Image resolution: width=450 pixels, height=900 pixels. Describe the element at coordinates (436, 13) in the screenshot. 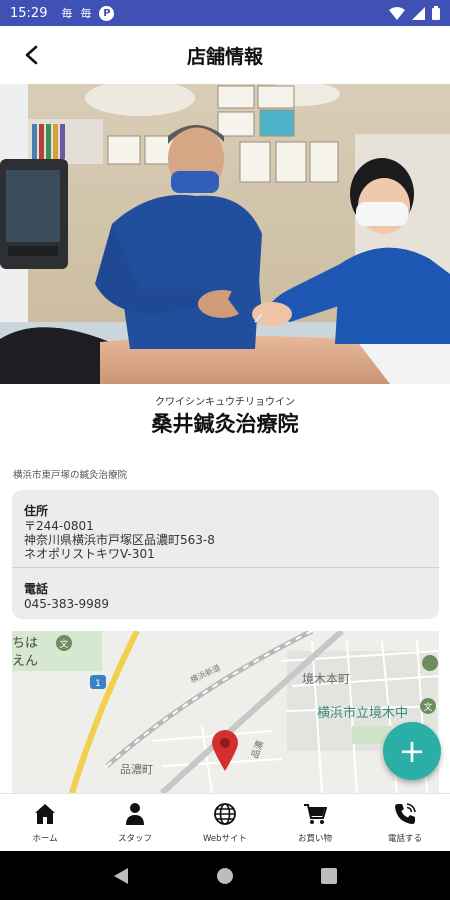

I see `battery-icon` at that location.